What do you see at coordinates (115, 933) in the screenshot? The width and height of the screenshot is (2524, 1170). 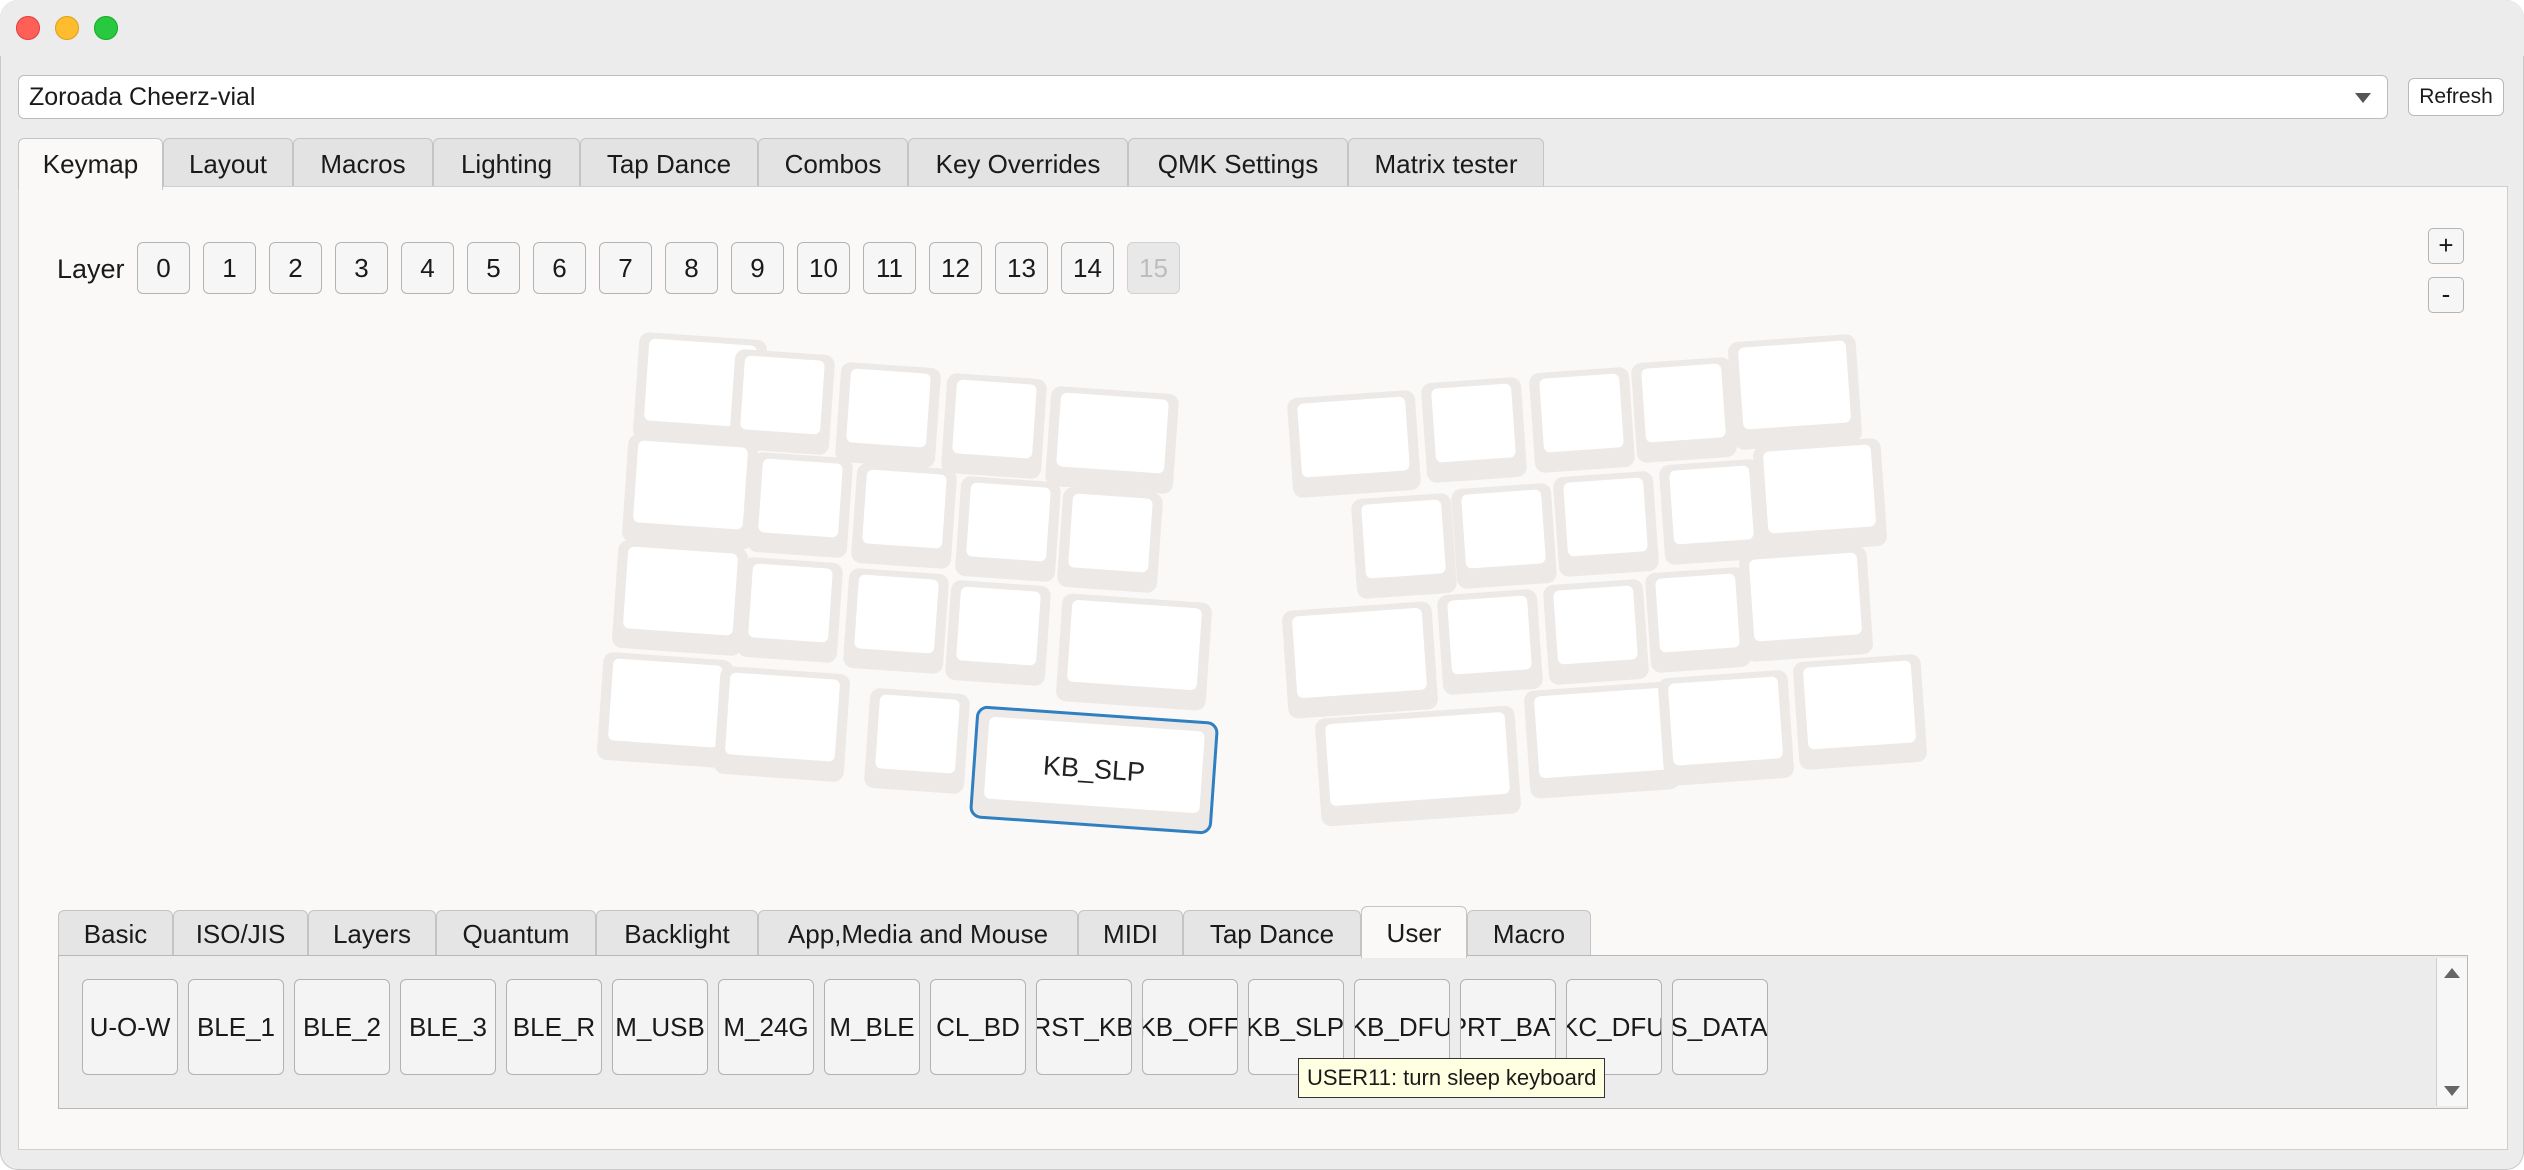 I see `keycode-tab-basic: Basic` at bounding box center [115, 933].